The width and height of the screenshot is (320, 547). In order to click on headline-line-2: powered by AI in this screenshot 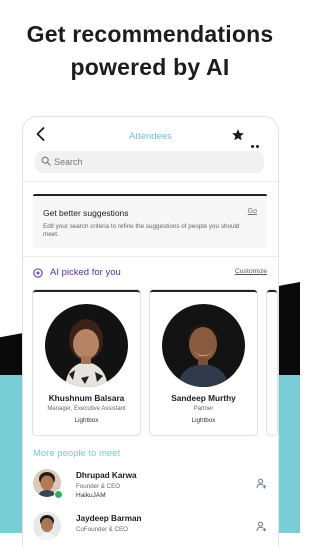, I will do `click(150, 67)`.